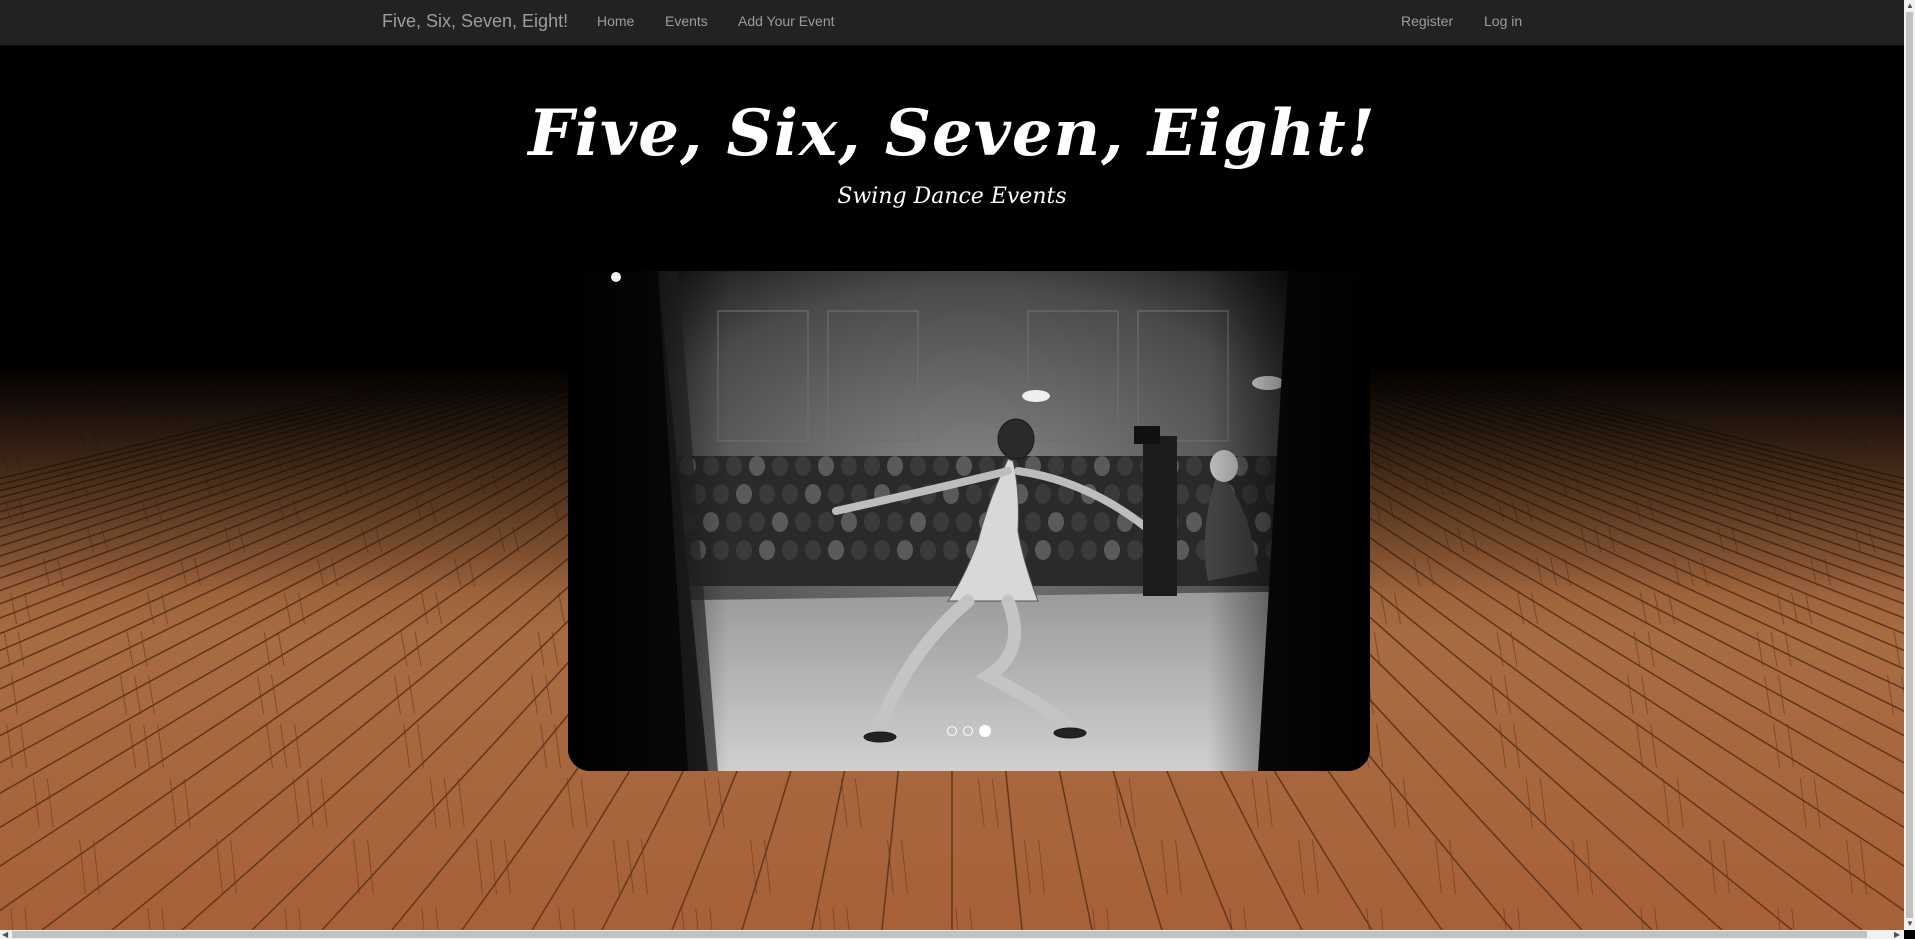 The image size is (1915, 939). What do you see at coordinates (475, 22) in the screenshot?
I see `navbar-brand-link: Five, Six, Seven, Eight!` at bounding box center [475, 22].